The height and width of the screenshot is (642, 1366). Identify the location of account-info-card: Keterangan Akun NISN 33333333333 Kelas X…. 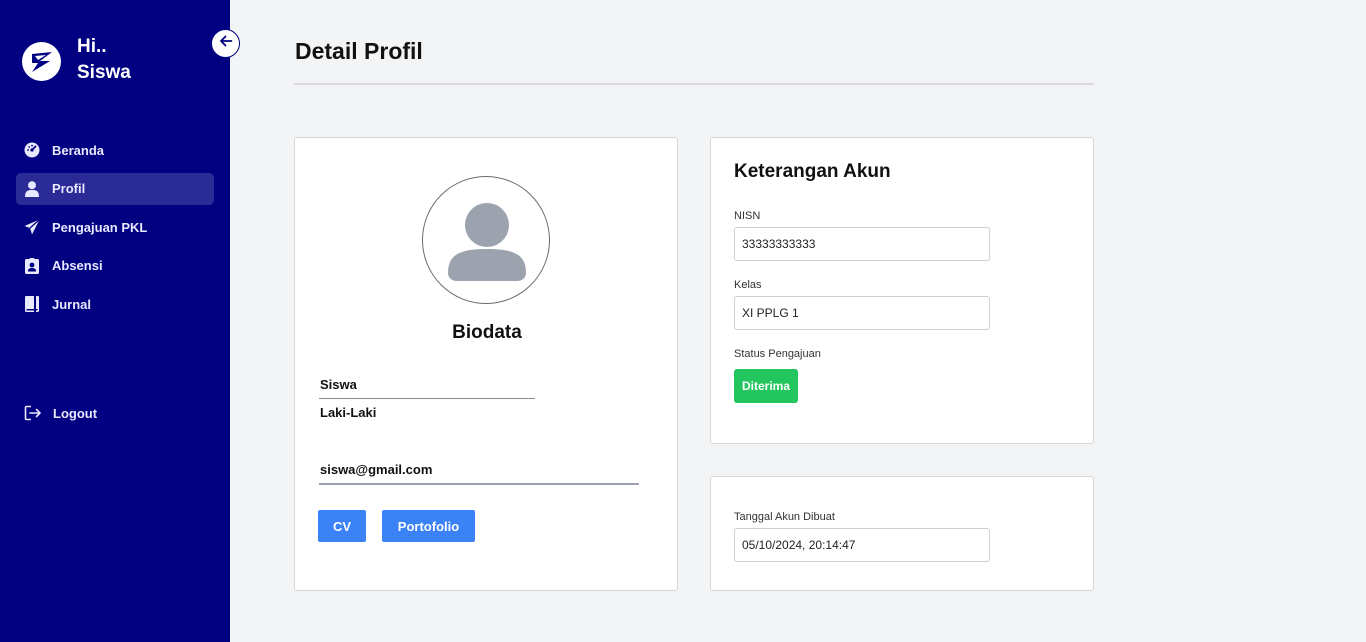
(902, 290).